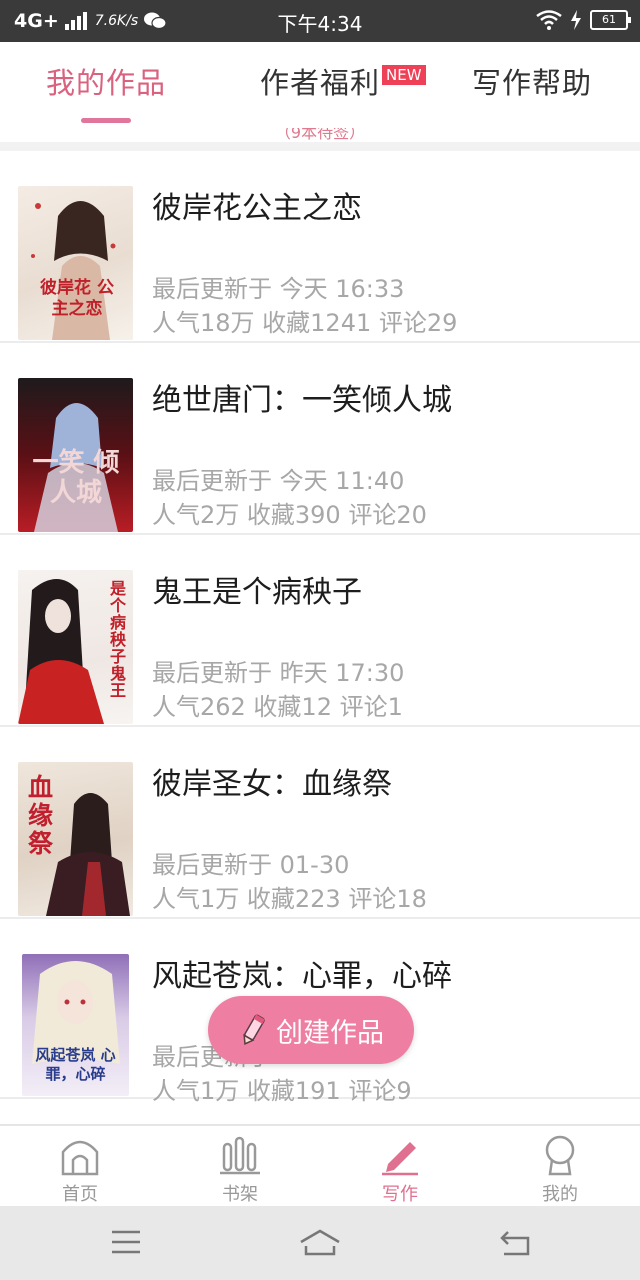  Describe the element at coordinates (320, 146) in the screenshot. I see `section-divider` at that location.